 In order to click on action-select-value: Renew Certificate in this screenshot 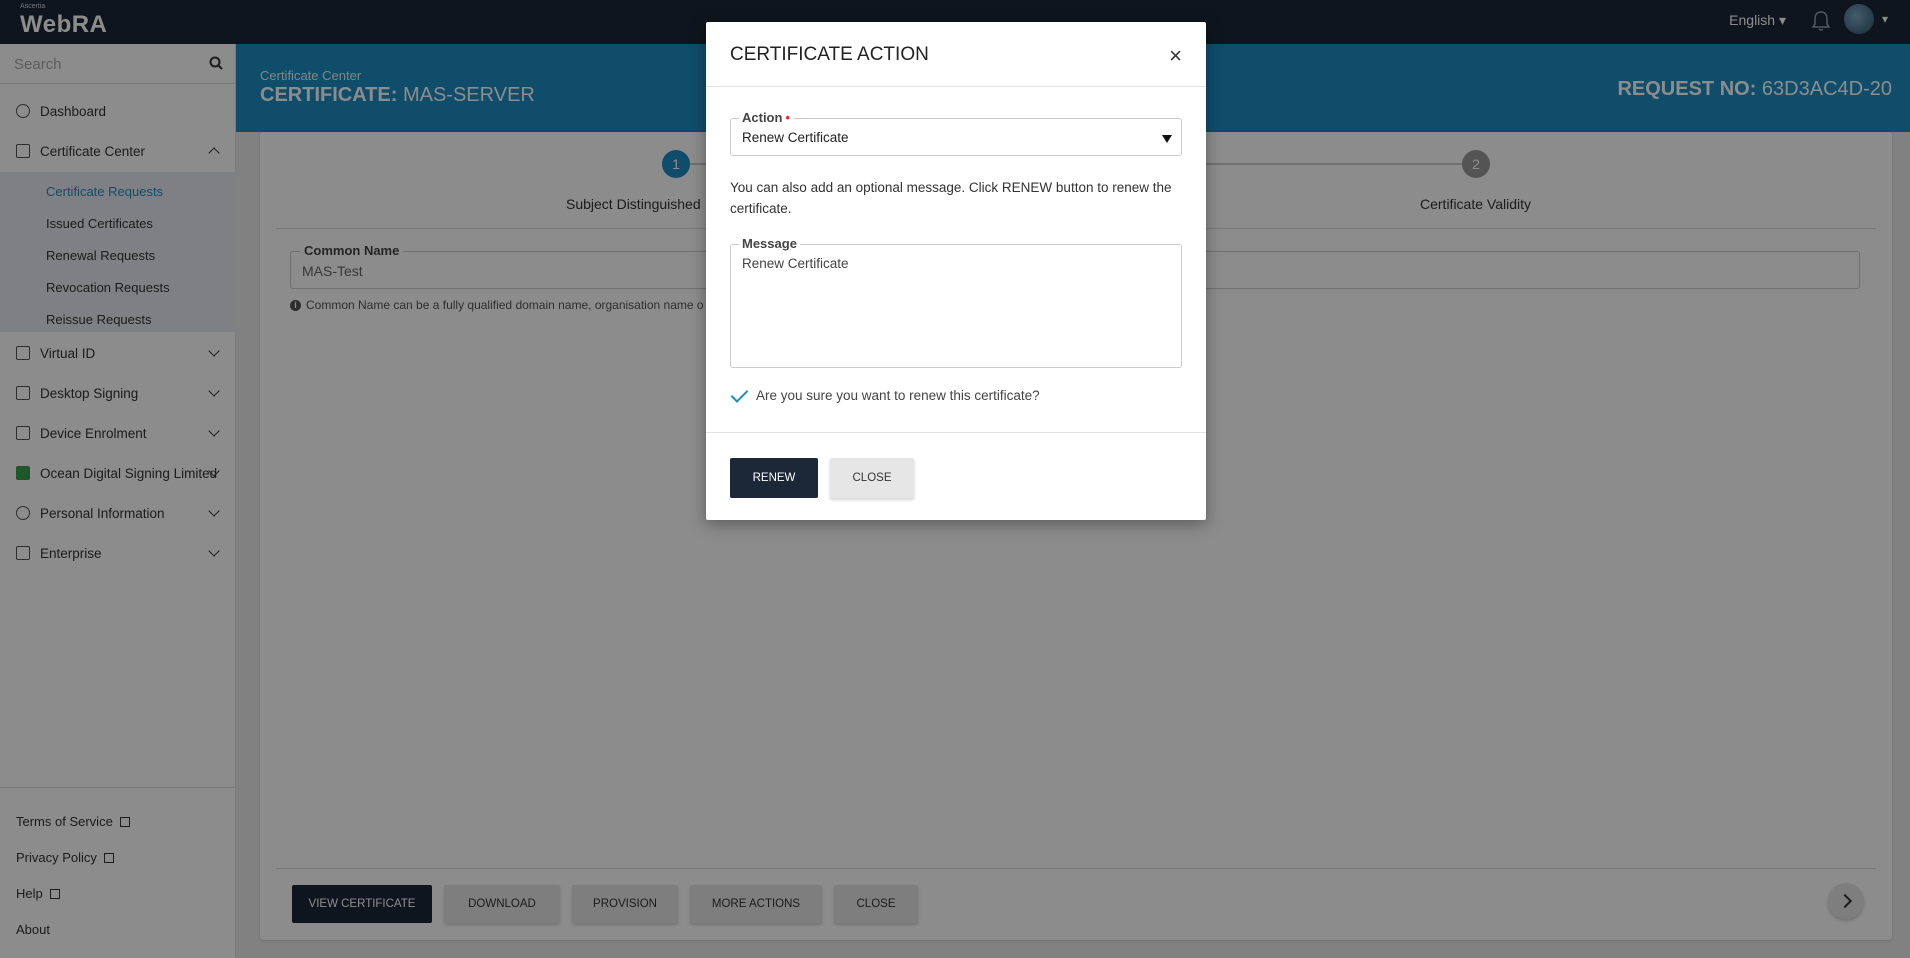, I will do `click(795, 137)`.